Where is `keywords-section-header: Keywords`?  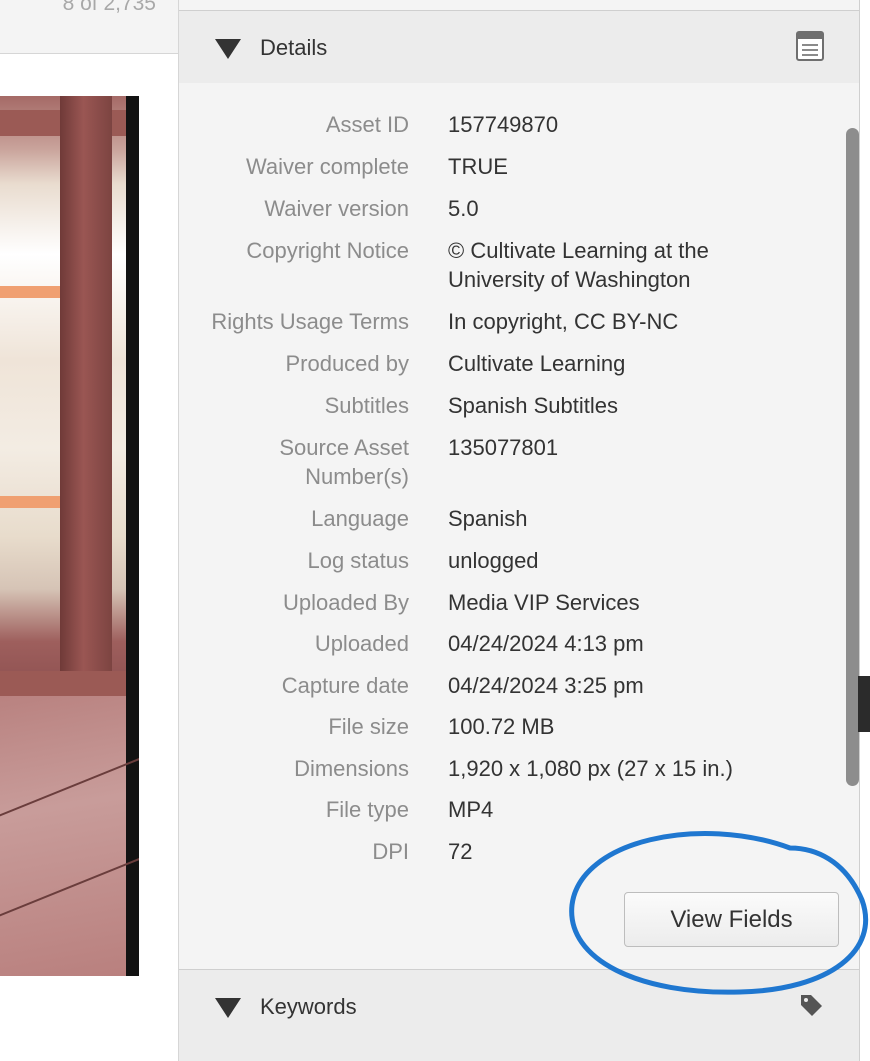 keywords-section-header: Keywords is located at coordinates (519, 1015).